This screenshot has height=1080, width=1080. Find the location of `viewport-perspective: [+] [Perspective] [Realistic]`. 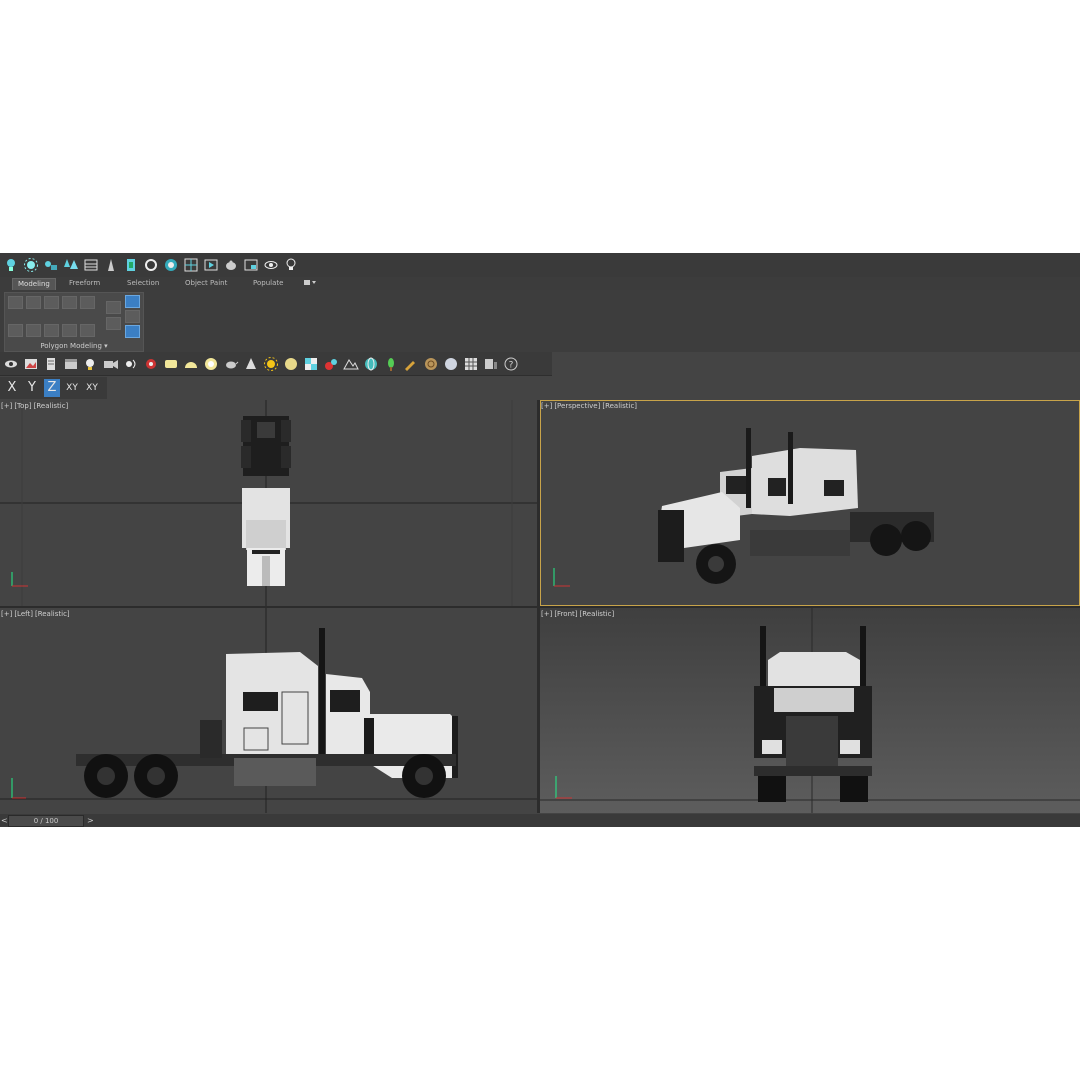

viewport-perspective: [+] [Perspective] [Realistic] is located at coordinates (810, 503).